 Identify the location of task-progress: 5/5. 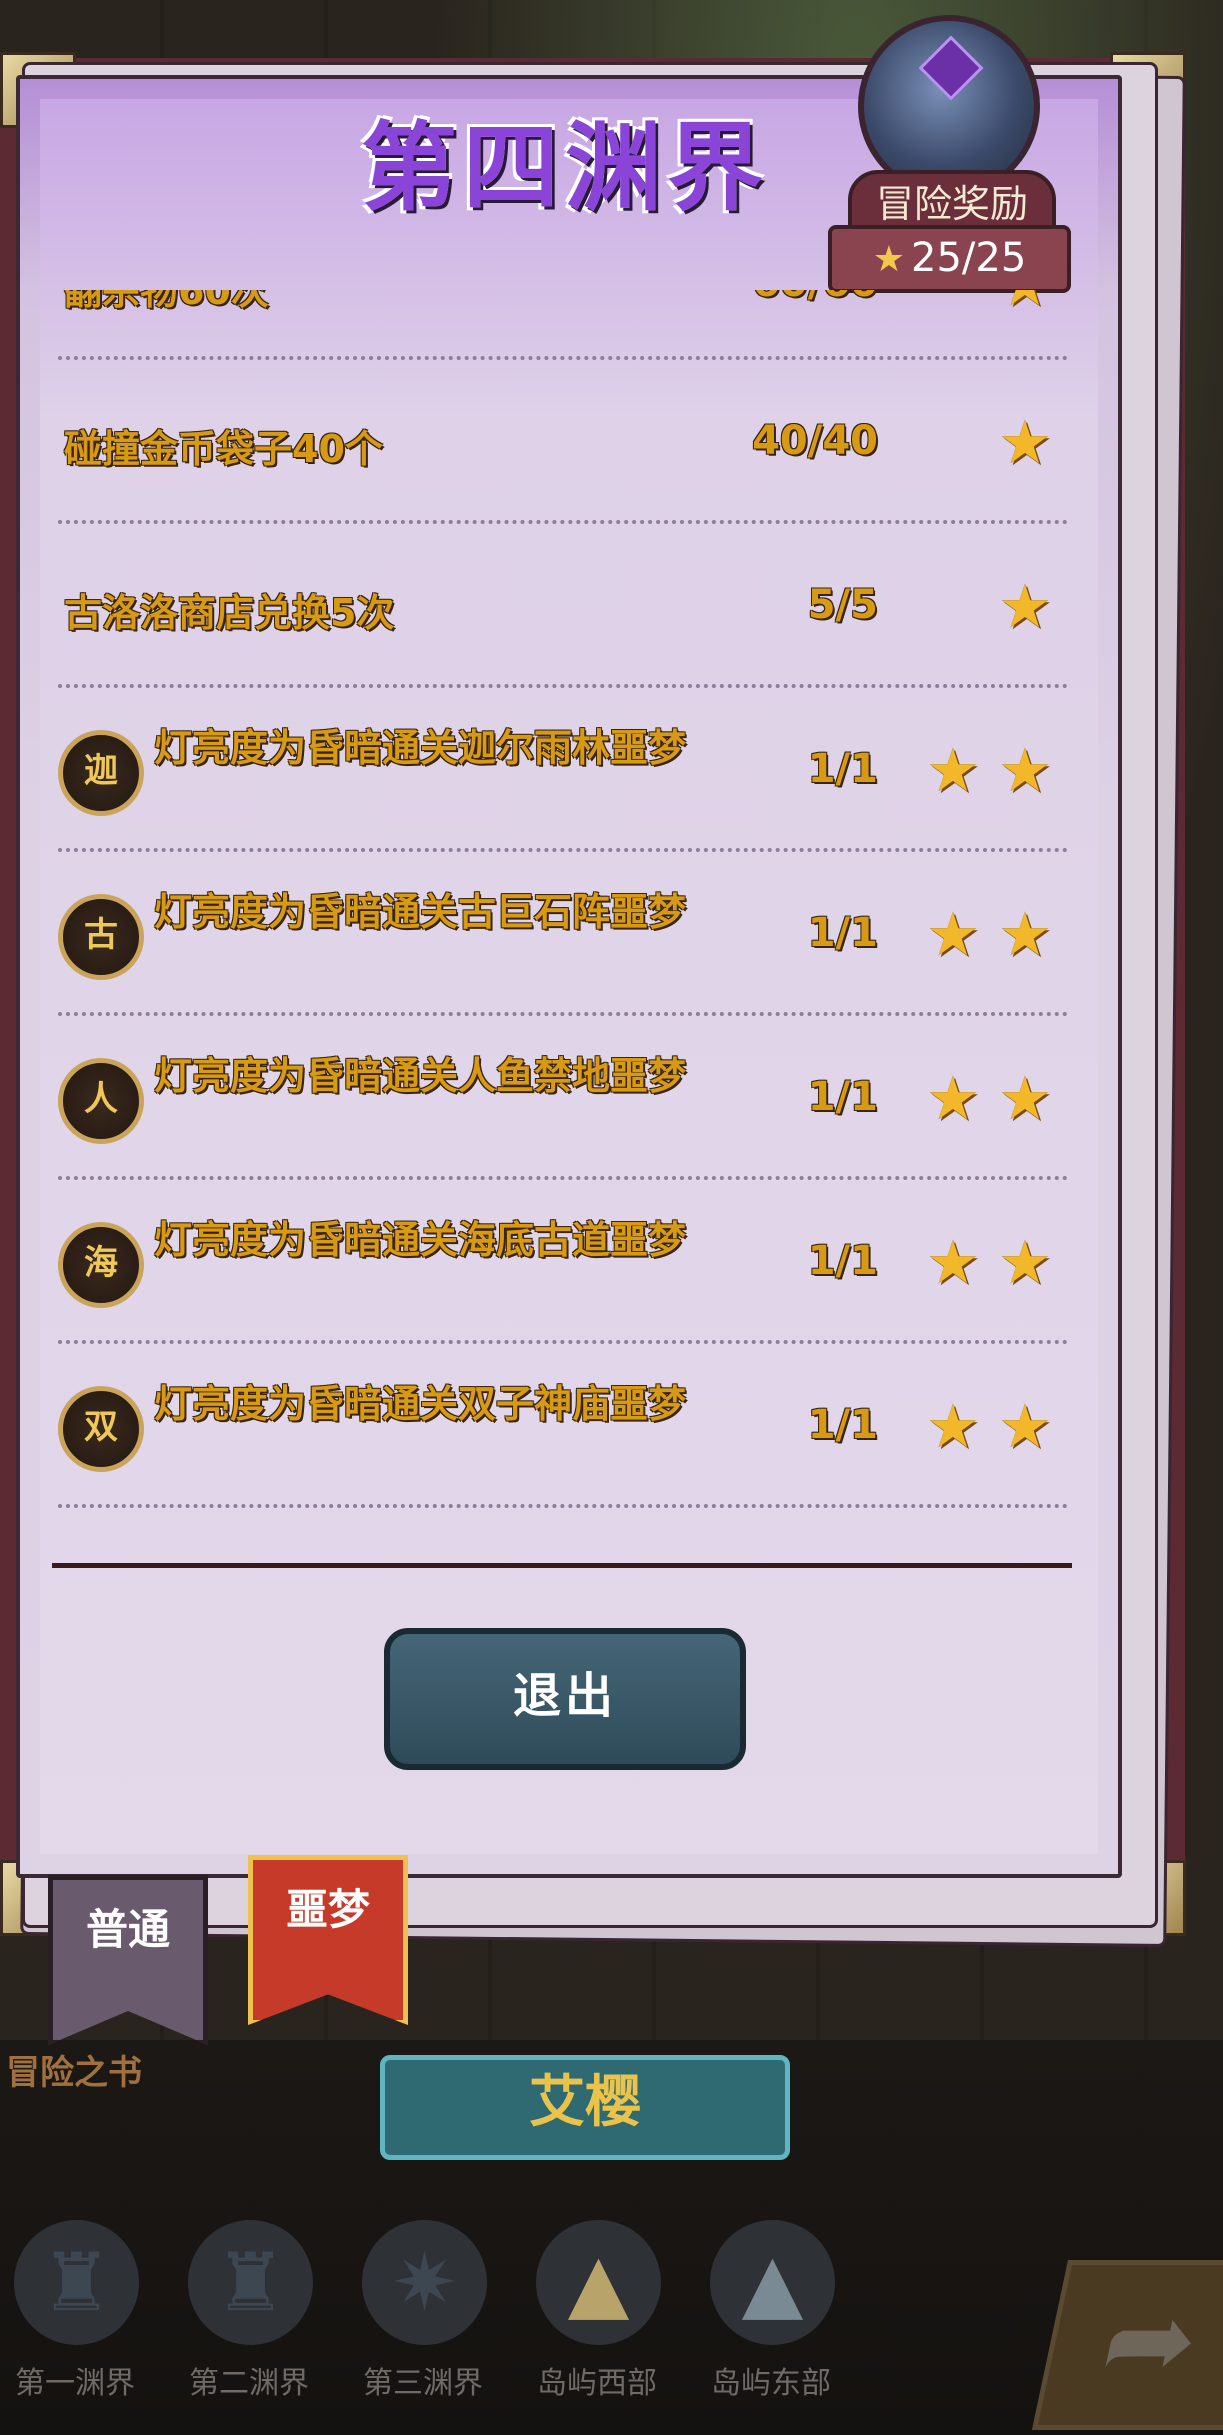
(842, 605).